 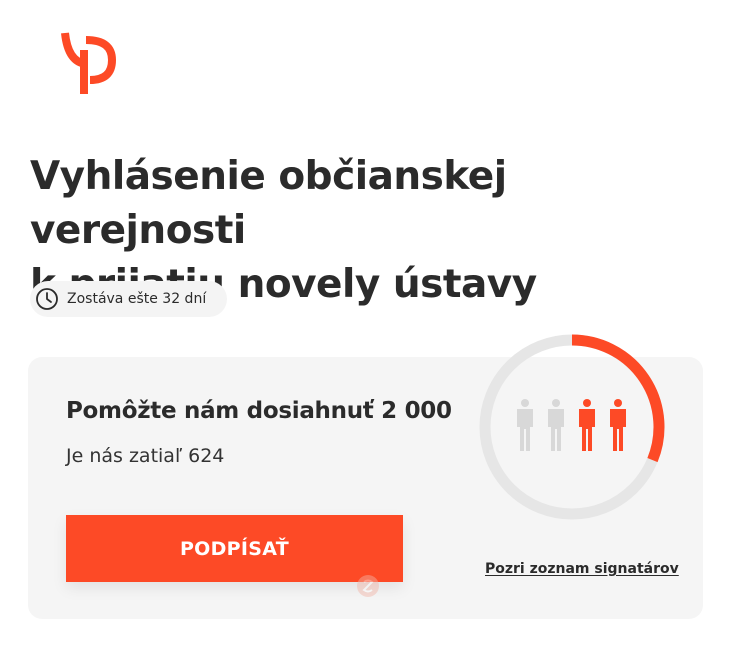 What do you see at coordinates (90, 63) in the screenshot?
I see `brand-logo-icon` at bounding box center [90, 63].